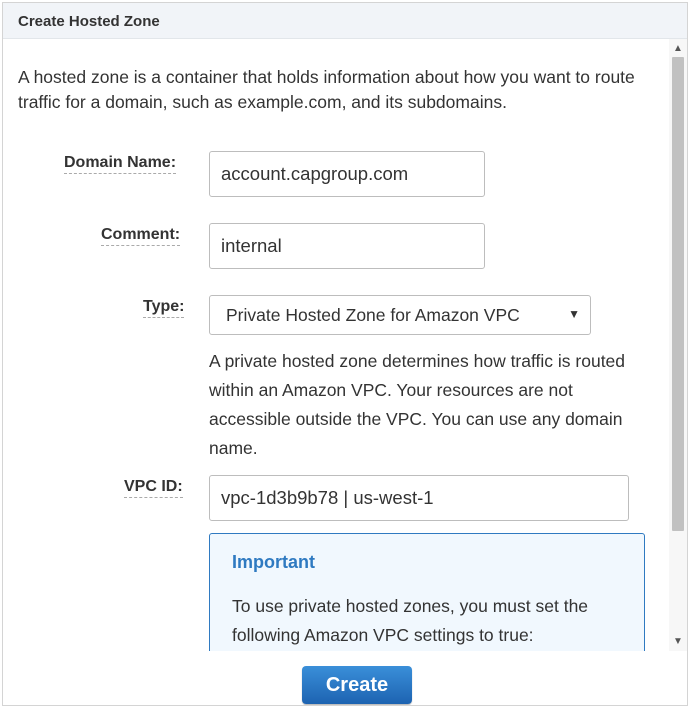  Describe the element at coordinates (164, 308) in the screenshot. I see `type-label: Type:` at that location.